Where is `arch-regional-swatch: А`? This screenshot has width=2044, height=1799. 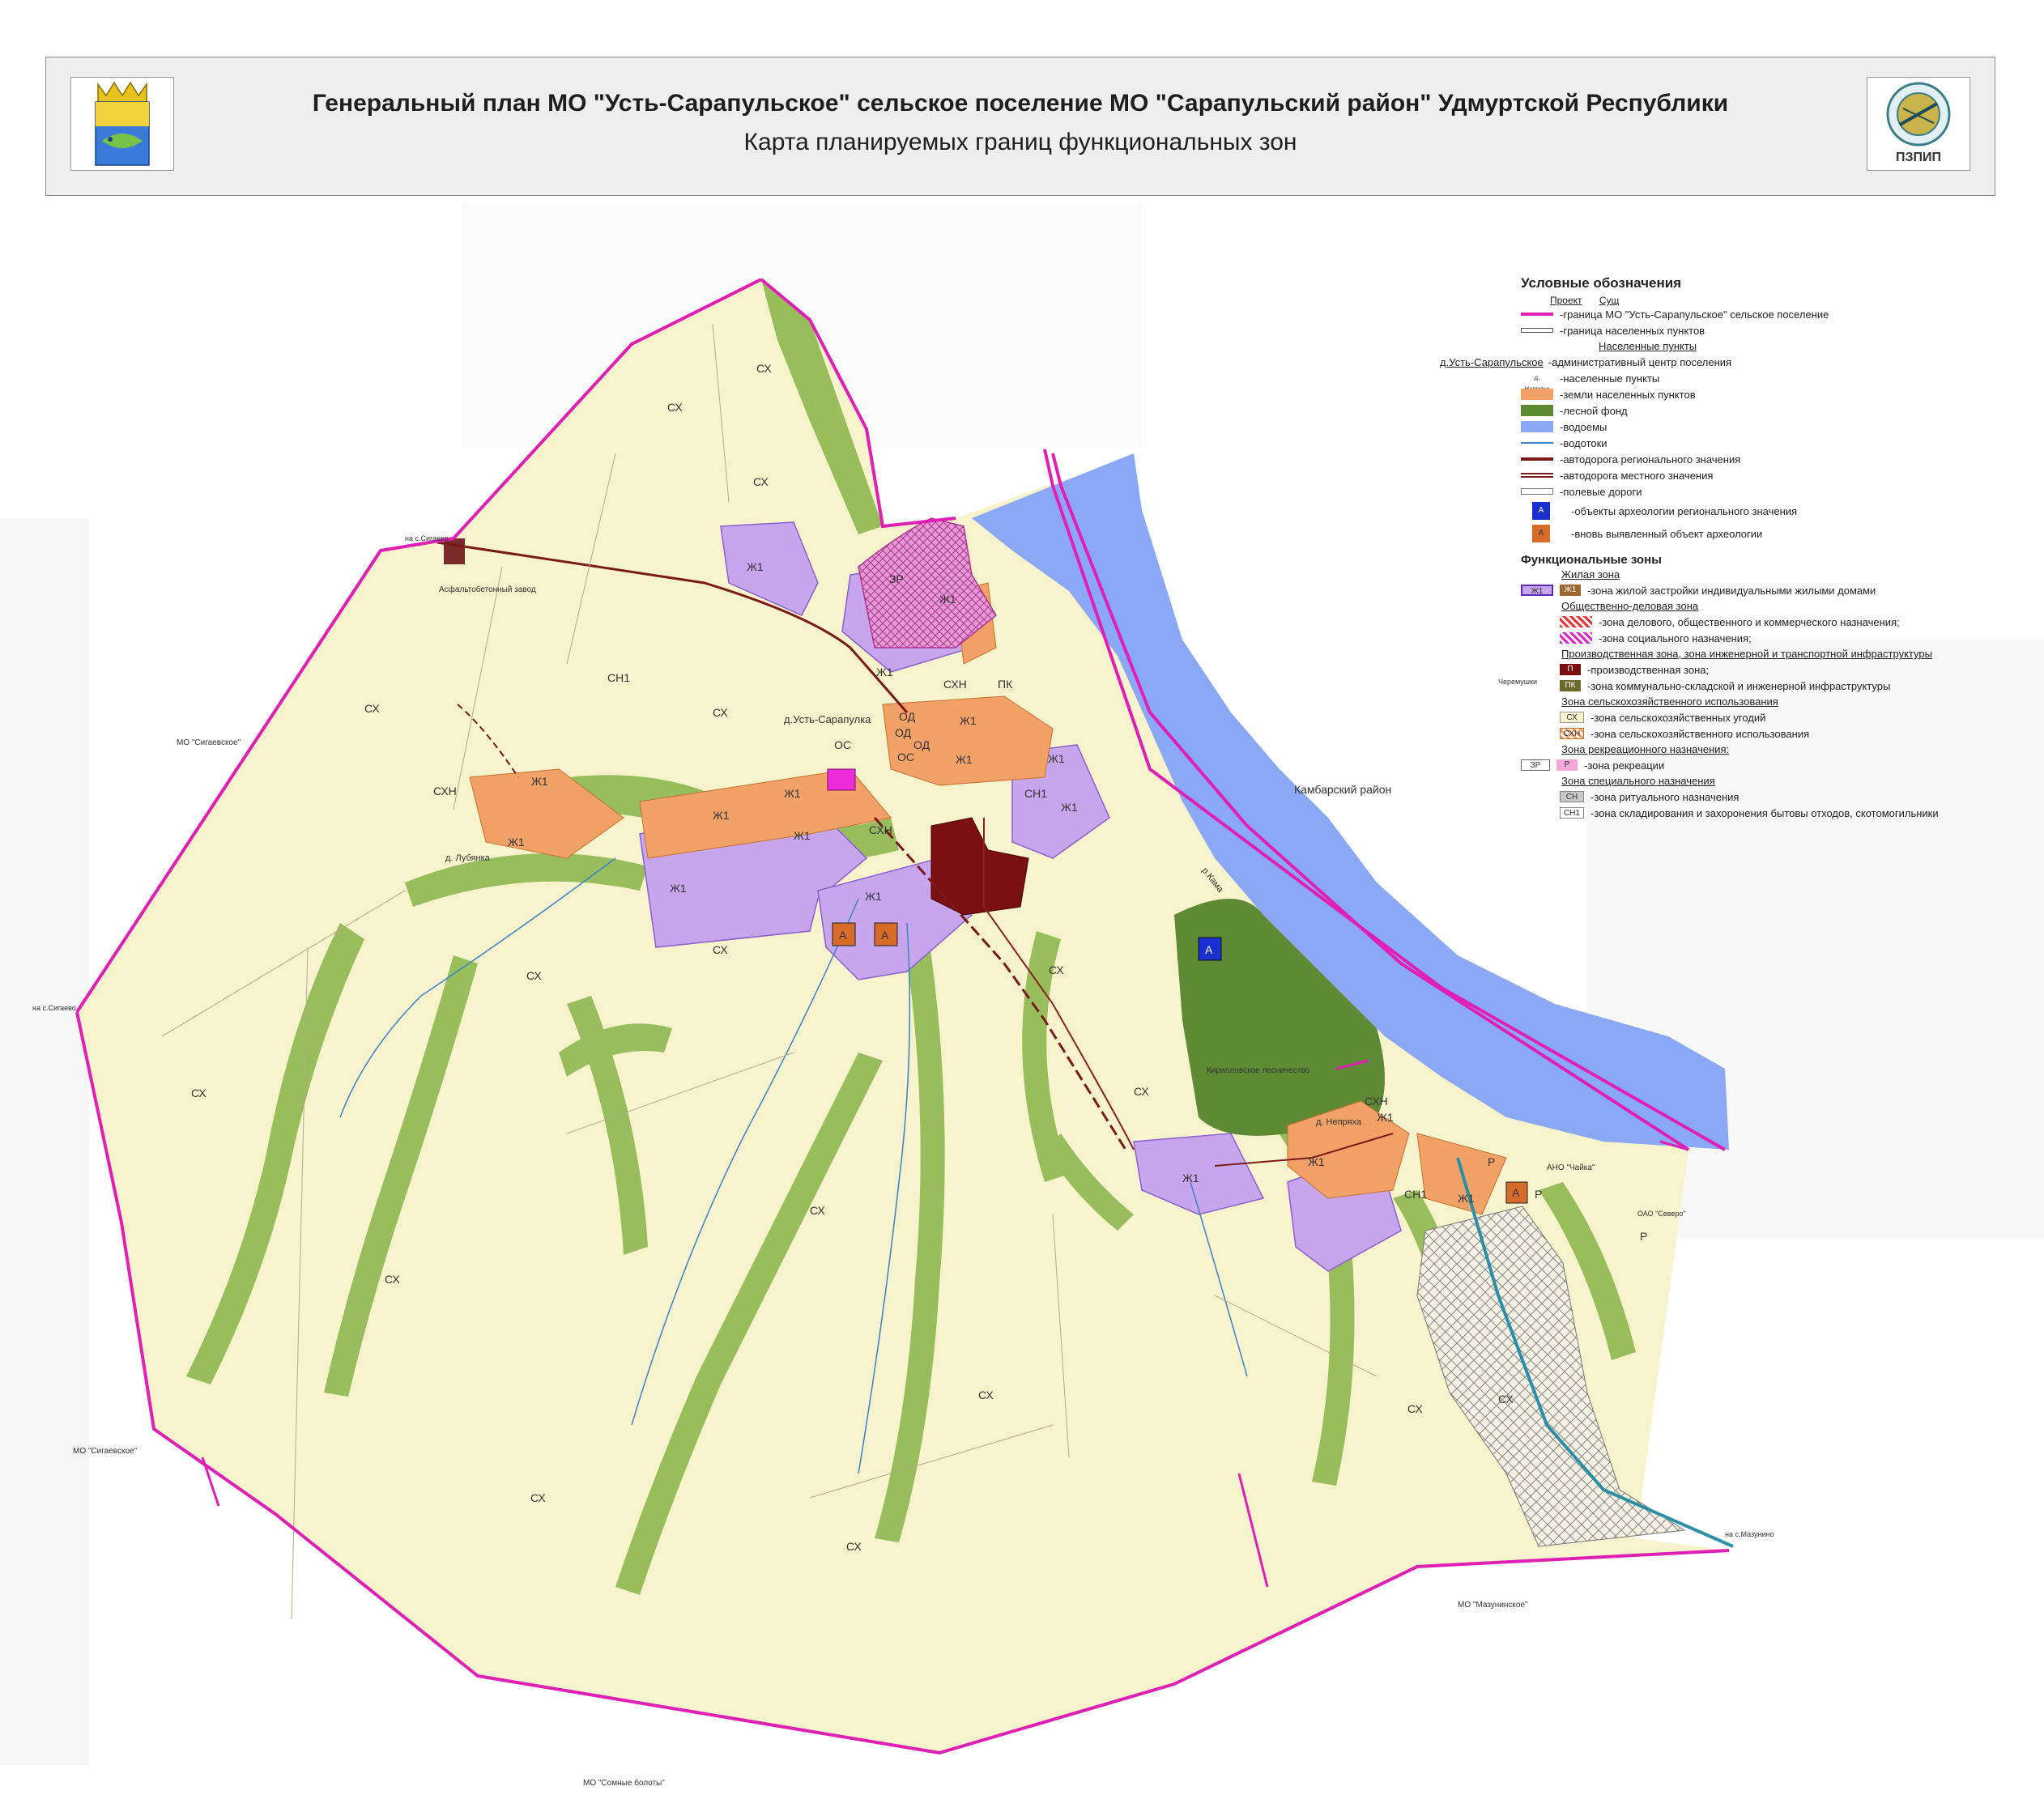
arch-regional-swatch: А is located at coordinates (1541, 511).